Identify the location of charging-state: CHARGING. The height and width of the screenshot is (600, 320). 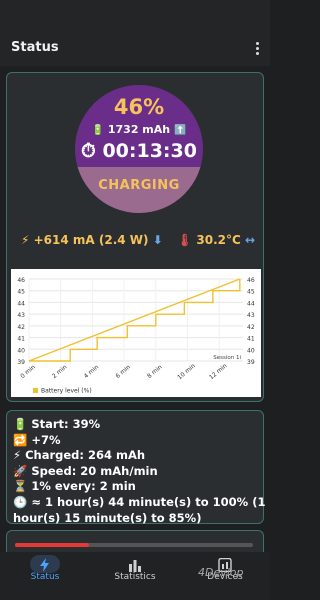
(139, 185).